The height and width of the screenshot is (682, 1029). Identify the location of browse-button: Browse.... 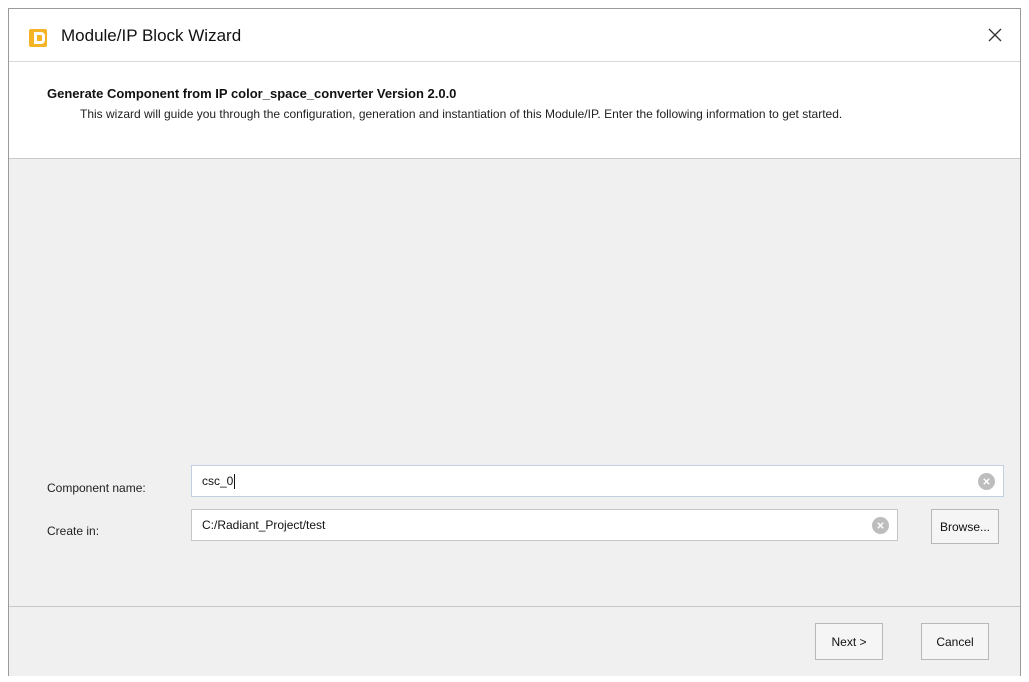
(965, 526).